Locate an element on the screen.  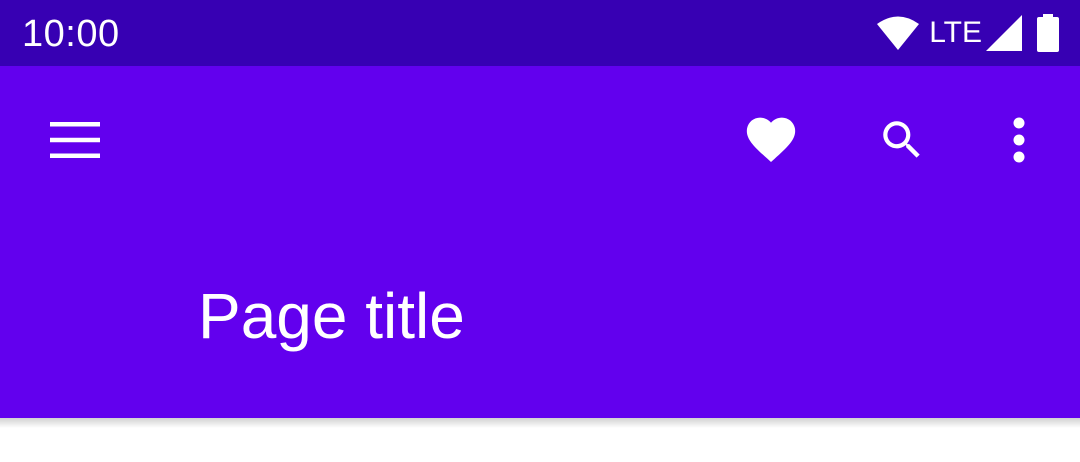
cellular-signal-icon is located at coordinates (1004, 33).